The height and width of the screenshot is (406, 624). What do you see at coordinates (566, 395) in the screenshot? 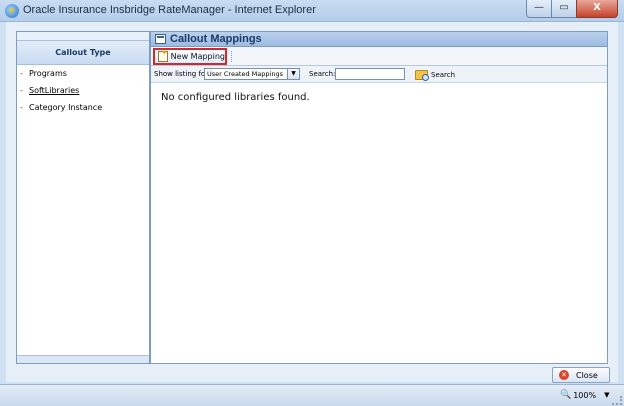
I see `magnifier-icon: 🔍` at bounding box center [566, 395].